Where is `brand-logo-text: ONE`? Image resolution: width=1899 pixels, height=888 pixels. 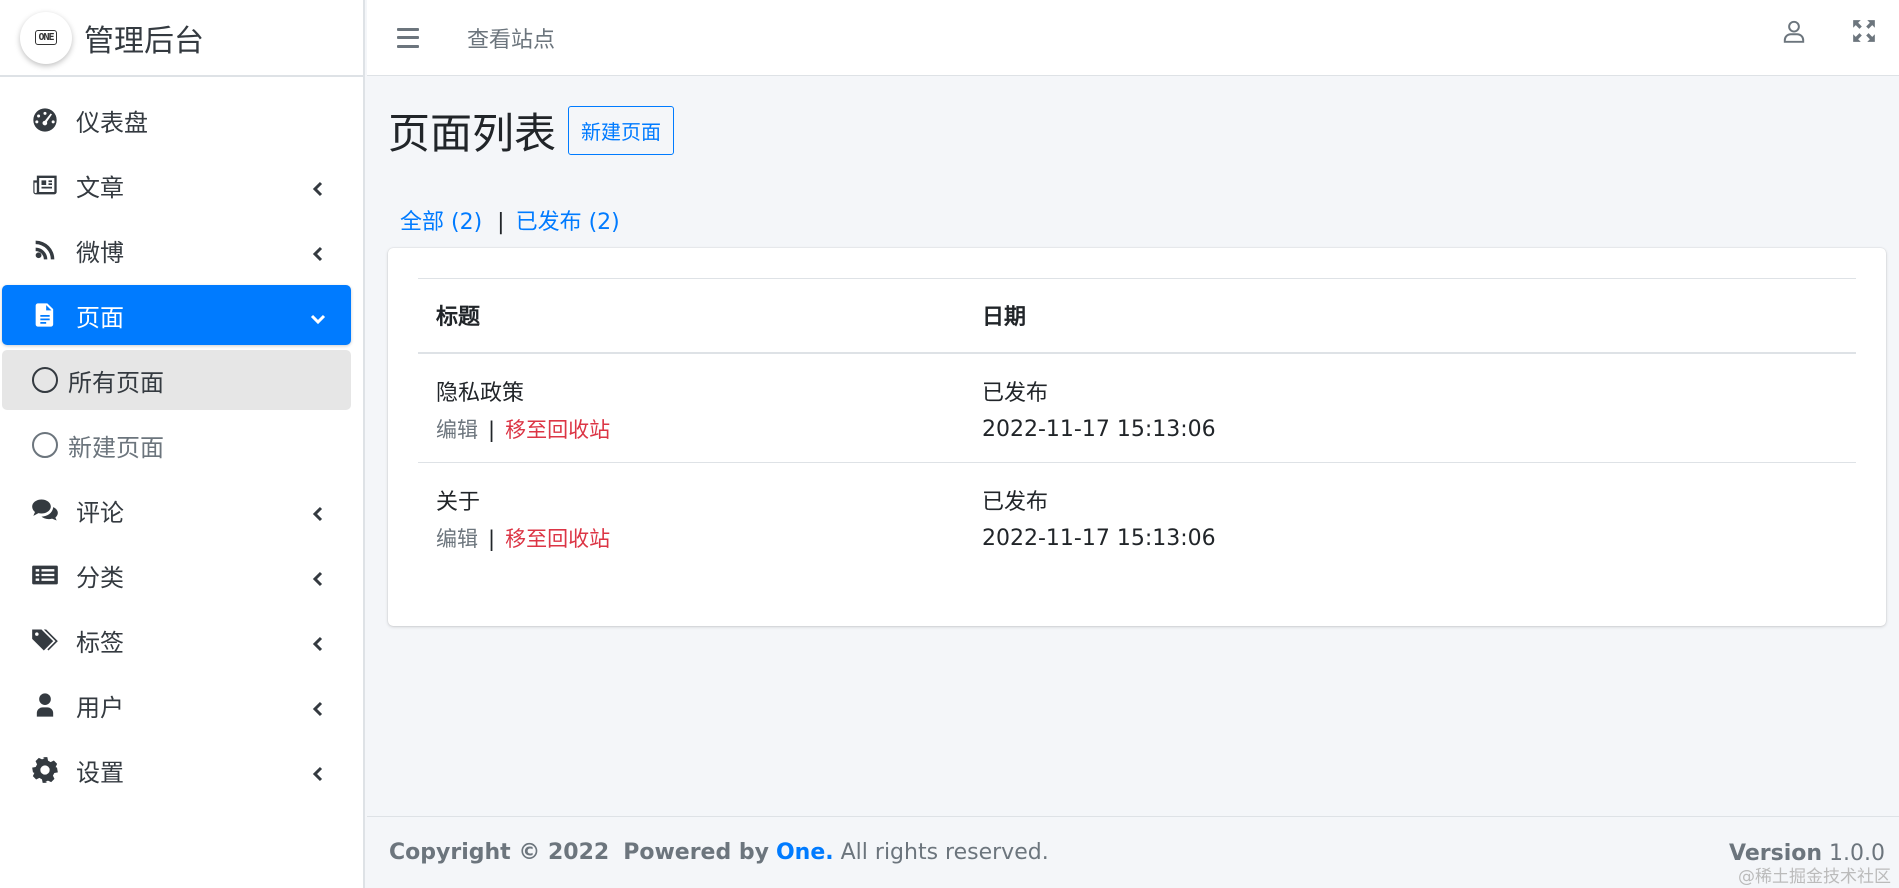 brand-logo-text: ONE is located at coordinates (46, 37).